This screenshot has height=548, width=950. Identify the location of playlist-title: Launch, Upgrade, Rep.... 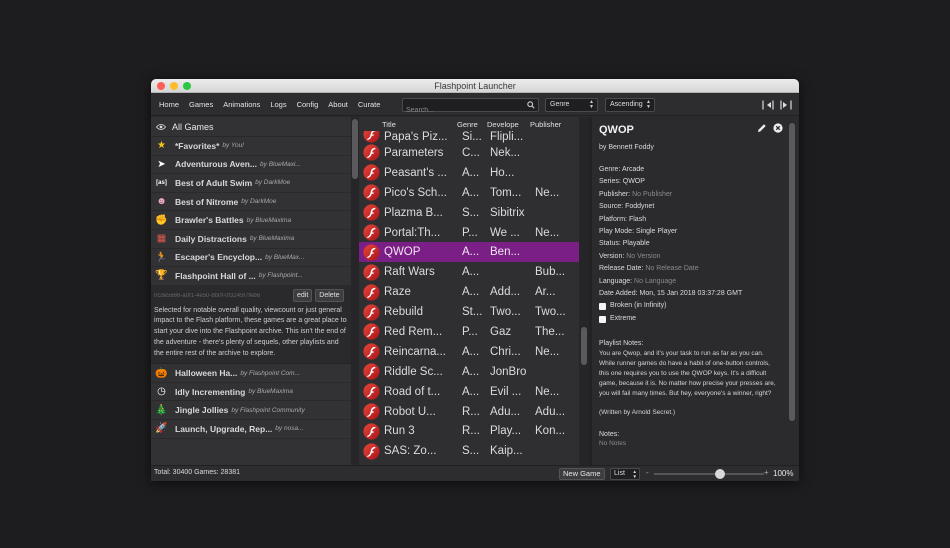
(224, 428).